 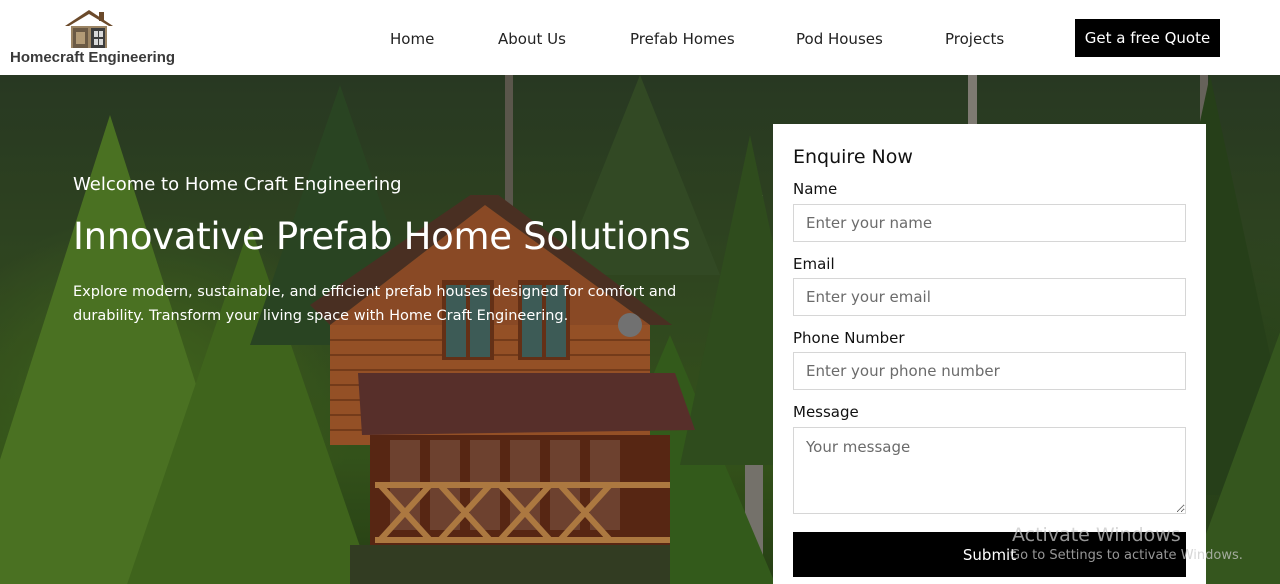 I want to click on hero-title: Innovative Prefab Home Solutions, so click(x=382, y=236).